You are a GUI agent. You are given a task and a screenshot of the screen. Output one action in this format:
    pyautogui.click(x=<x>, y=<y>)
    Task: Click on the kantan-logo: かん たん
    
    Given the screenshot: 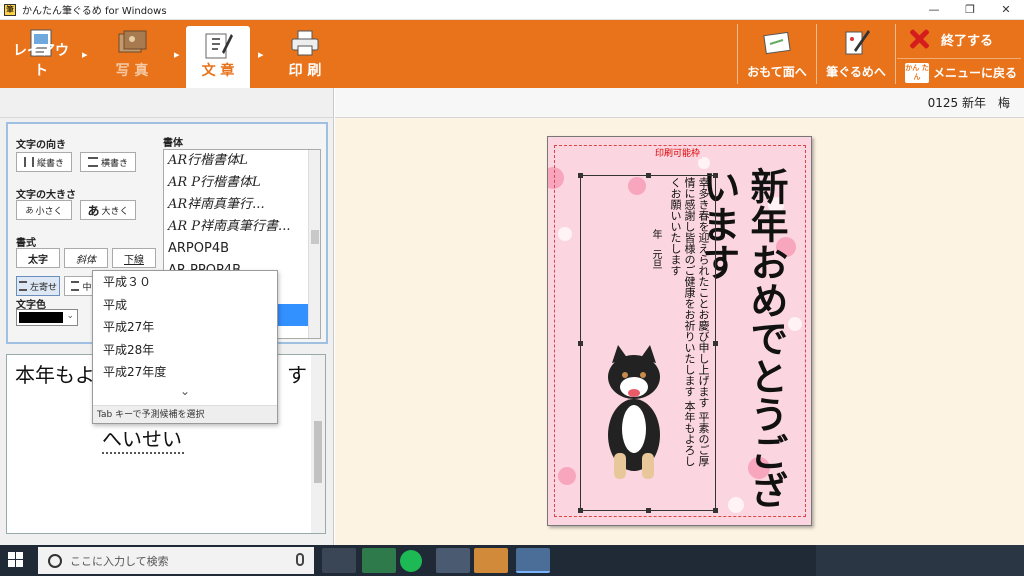 What is the action you would take?
    pyautogui.click(x=917, y=72)
    